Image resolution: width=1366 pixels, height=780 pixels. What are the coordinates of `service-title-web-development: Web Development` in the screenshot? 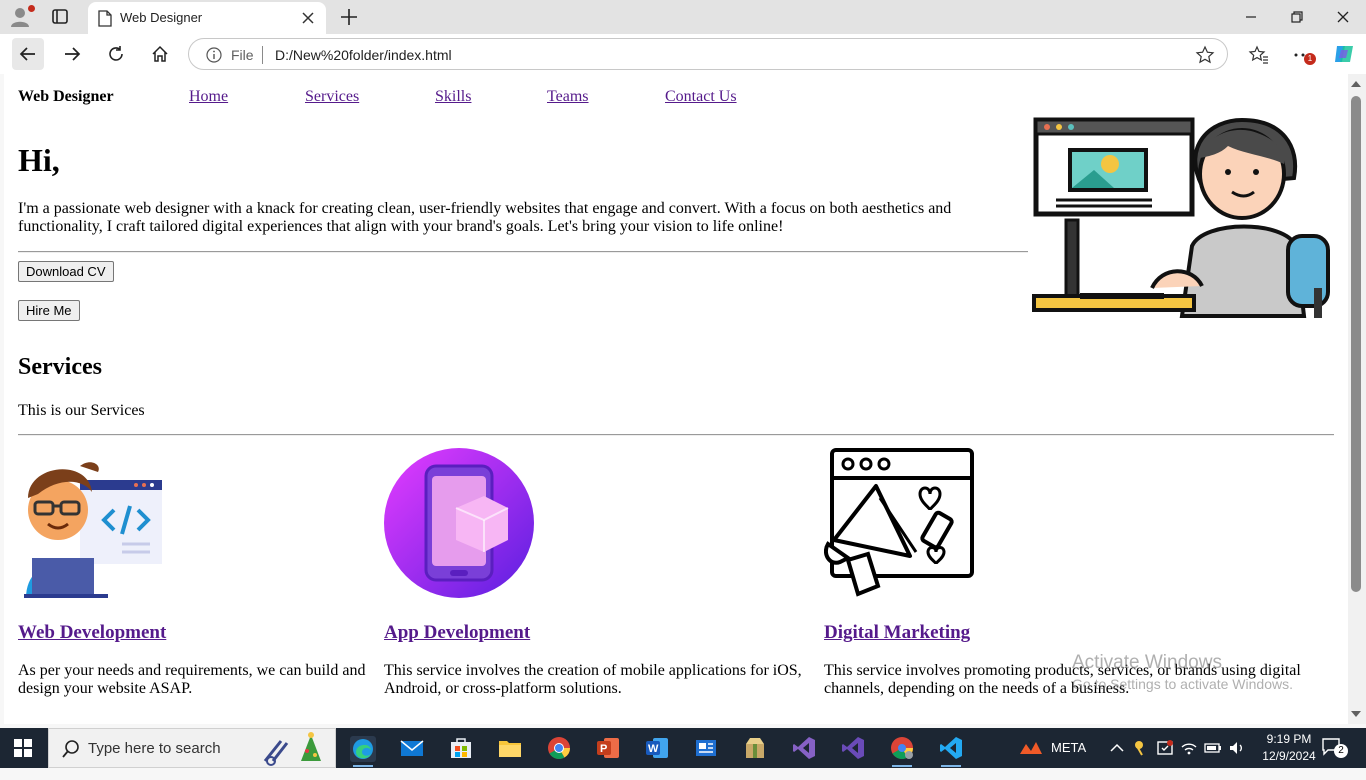 It's located at (92, 633).